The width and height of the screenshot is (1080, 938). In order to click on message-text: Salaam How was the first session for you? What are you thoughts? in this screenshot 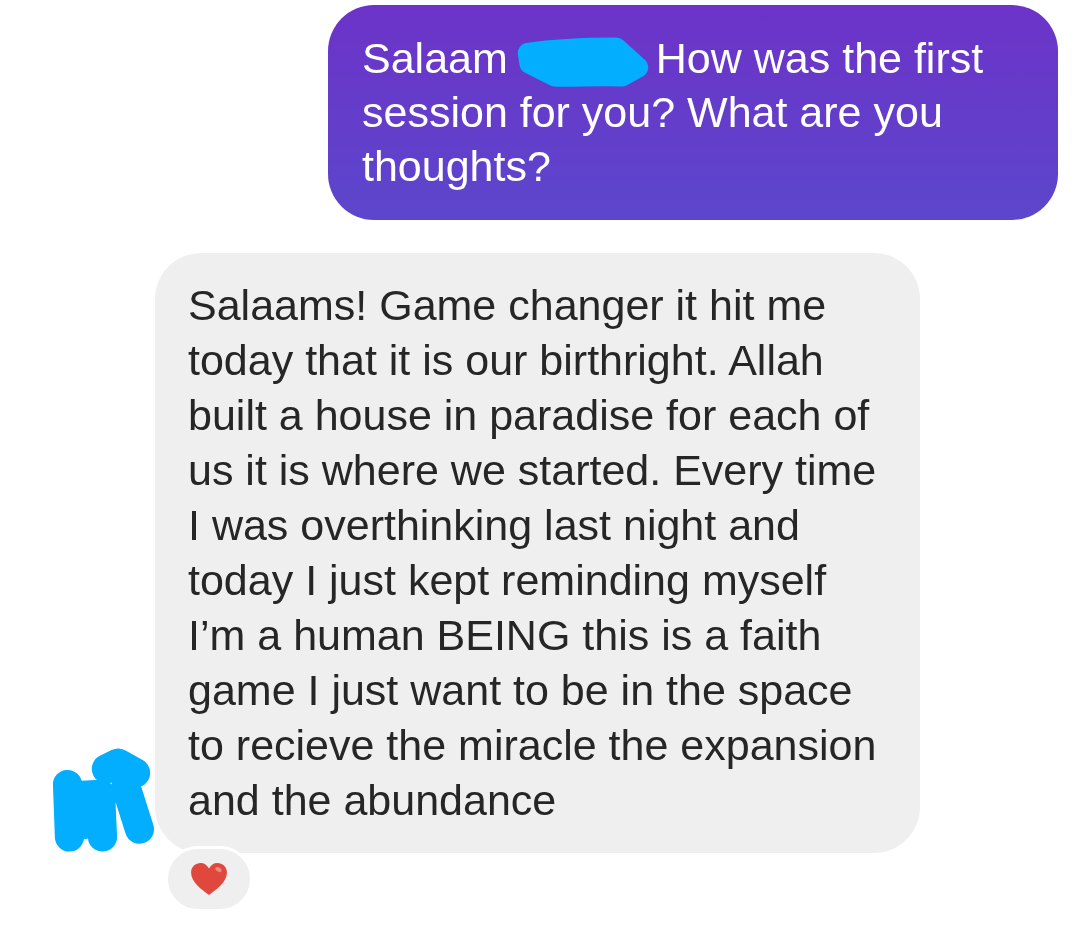, I will do `click(673, 112)`.